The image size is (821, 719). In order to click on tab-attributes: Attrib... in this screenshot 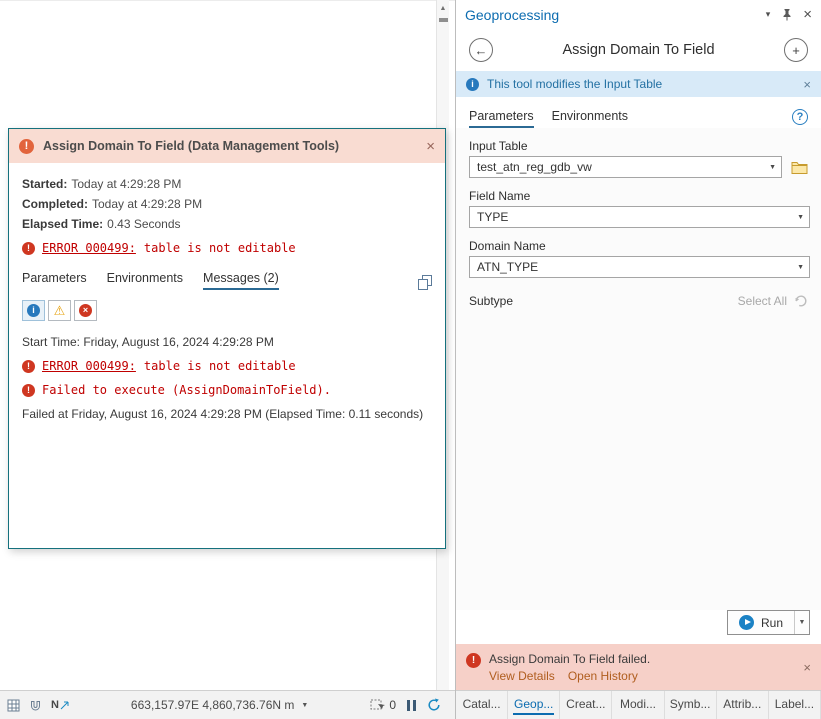, I will do `click(743, 705)`.